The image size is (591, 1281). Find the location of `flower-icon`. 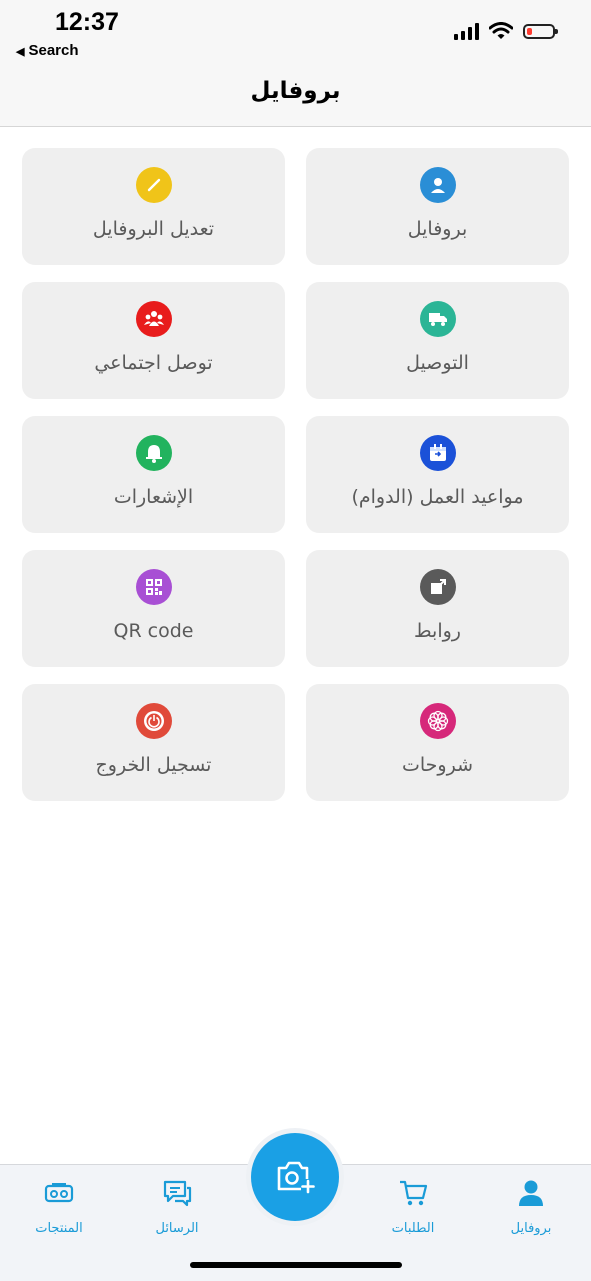

flower-icon is located at coordinates (437, 721).